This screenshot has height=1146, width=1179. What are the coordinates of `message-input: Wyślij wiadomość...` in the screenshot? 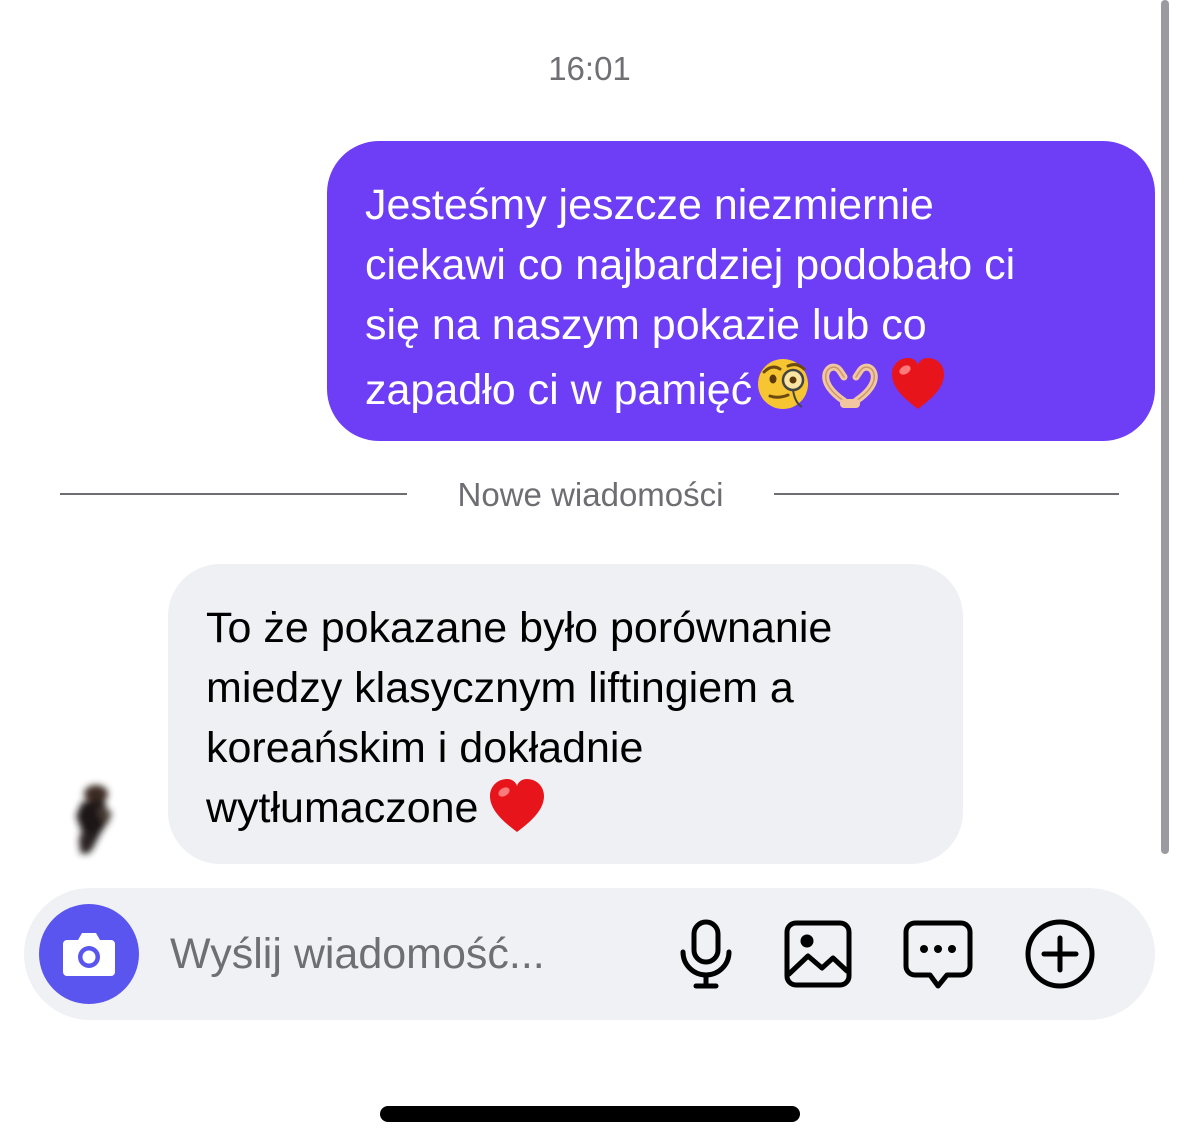 It's located at (400, 954).